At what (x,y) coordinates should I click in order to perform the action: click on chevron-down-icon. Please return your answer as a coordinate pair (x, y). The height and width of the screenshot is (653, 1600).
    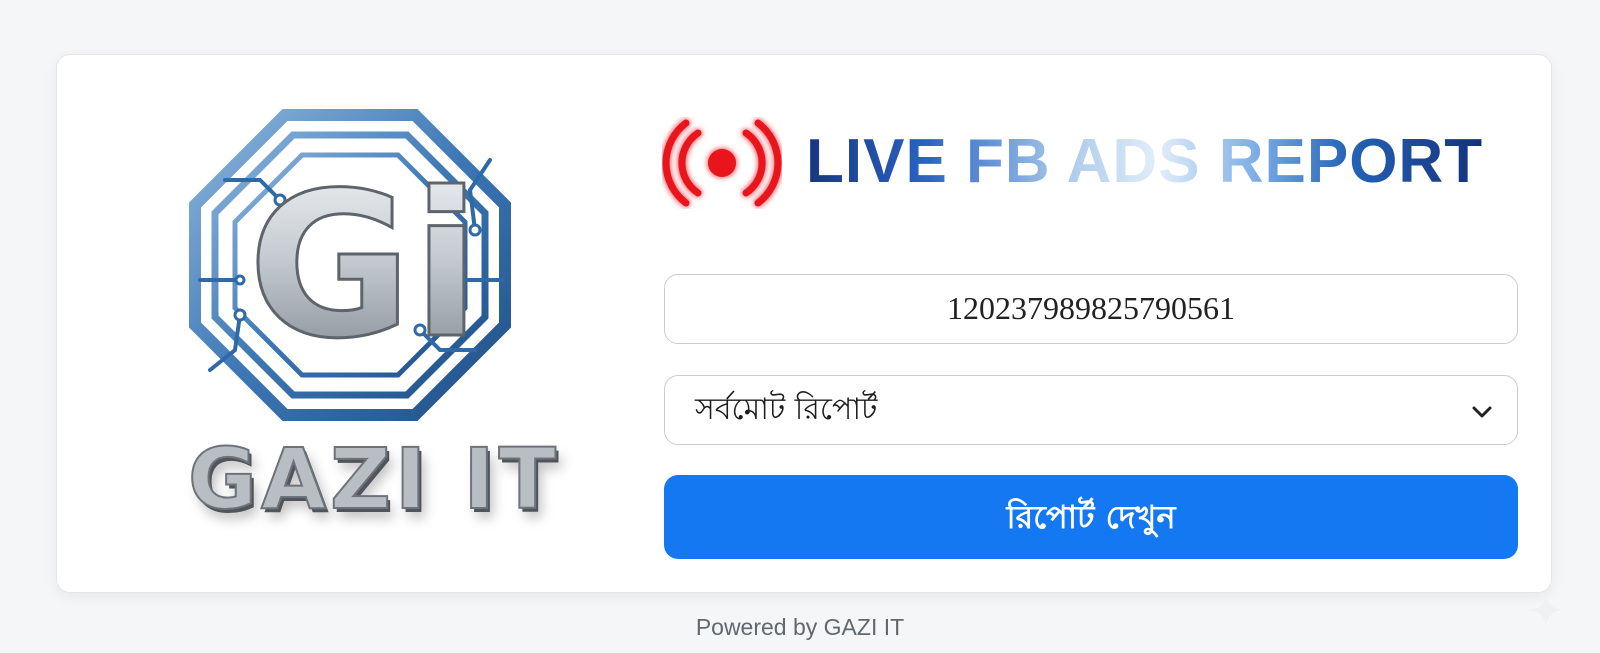
    Looking at the image, I should click on (1482, 411).